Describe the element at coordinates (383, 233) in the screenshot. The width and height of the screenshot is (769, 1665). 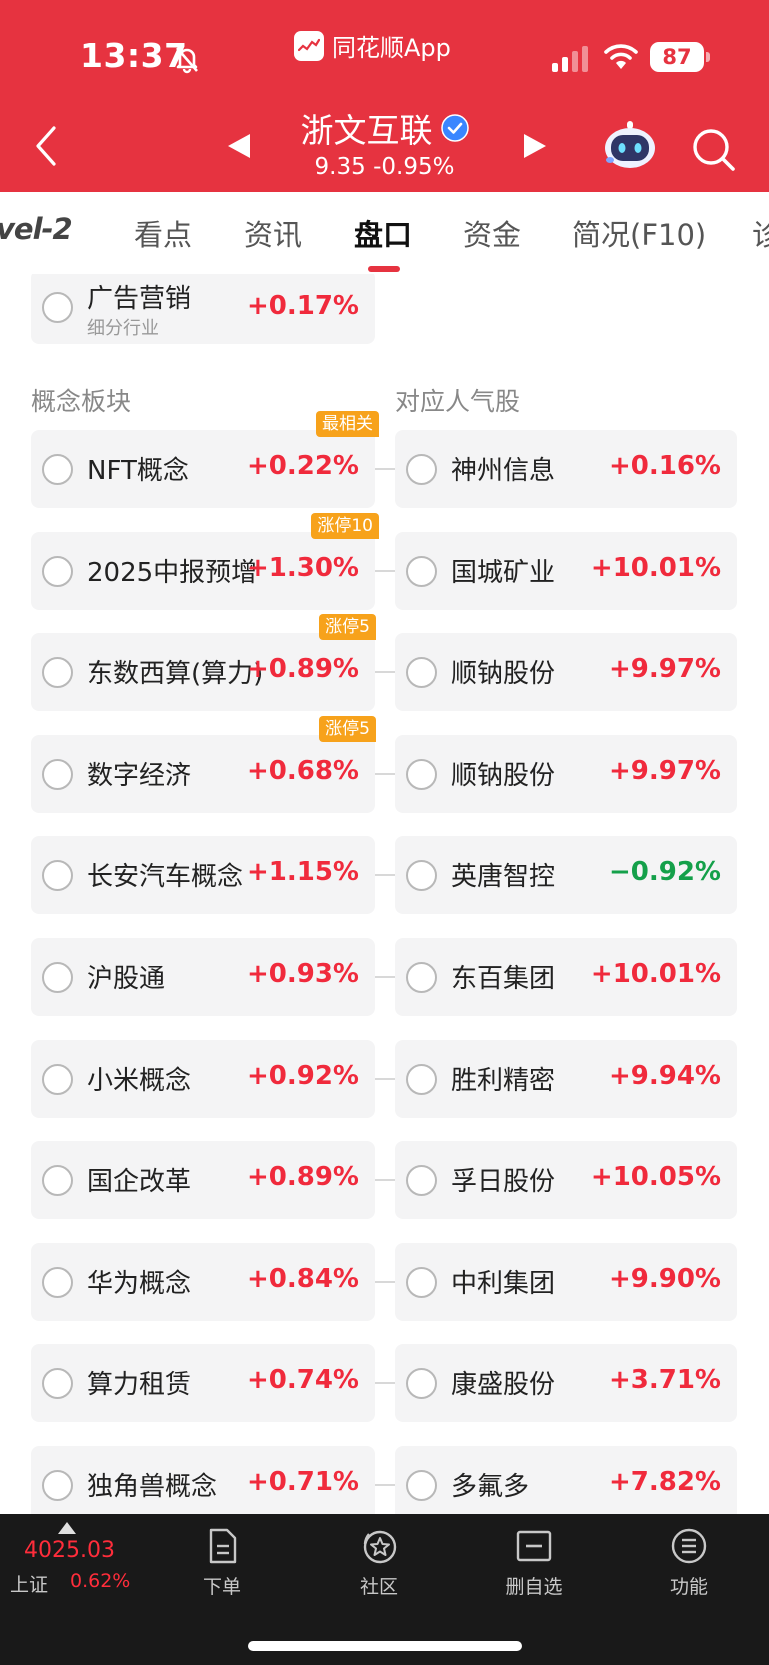
I see `tab-order-book: 盘口` at that location.